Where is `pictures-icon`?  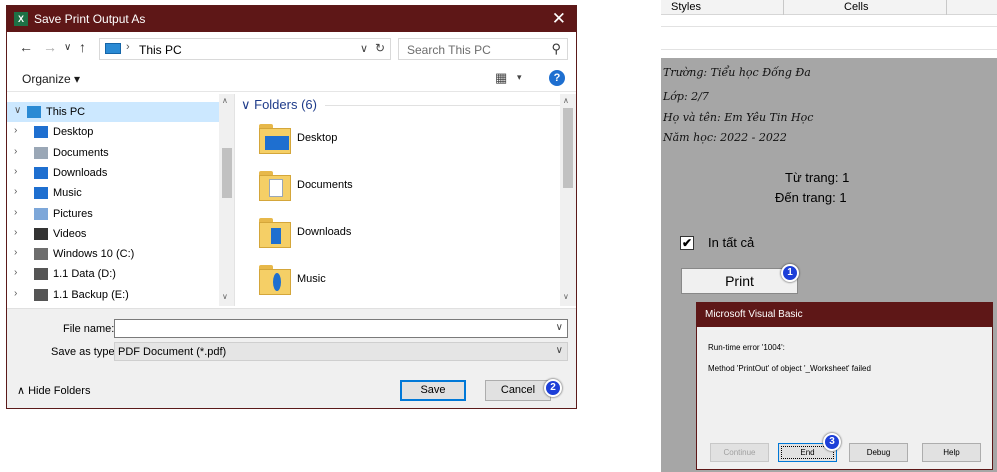 pictures-icon is located at coordinates (41, 213).